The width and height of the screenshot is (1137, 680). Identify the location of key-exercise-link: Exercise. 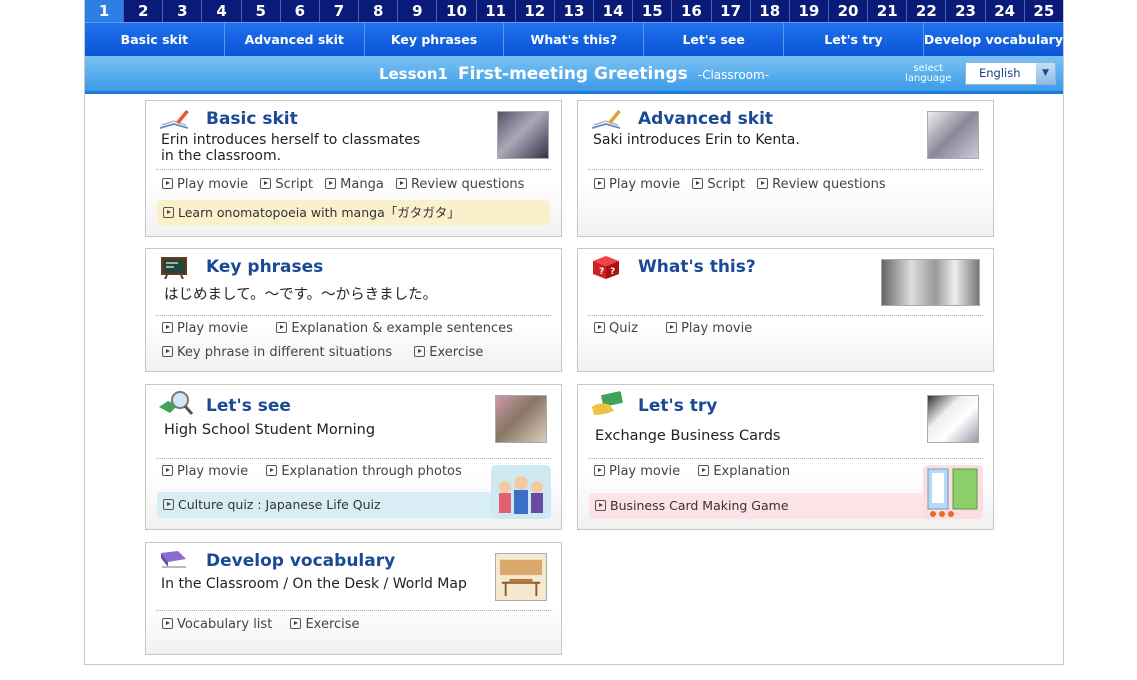
(448, 352).